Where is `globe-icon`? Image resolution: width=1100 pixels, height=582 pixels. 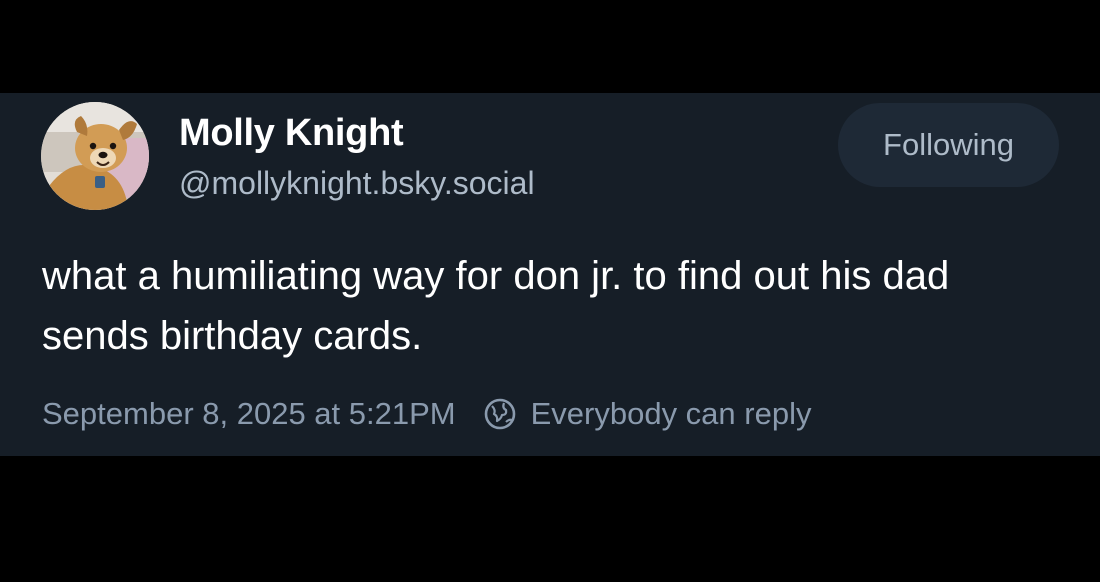
globe-icon is located at coordinates (500, 414).